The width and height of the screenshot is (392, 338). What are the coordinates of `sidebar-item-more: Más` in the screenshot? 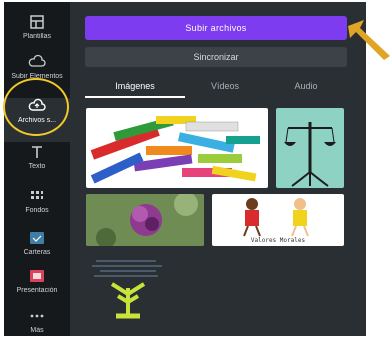 It's located at (37, 323).